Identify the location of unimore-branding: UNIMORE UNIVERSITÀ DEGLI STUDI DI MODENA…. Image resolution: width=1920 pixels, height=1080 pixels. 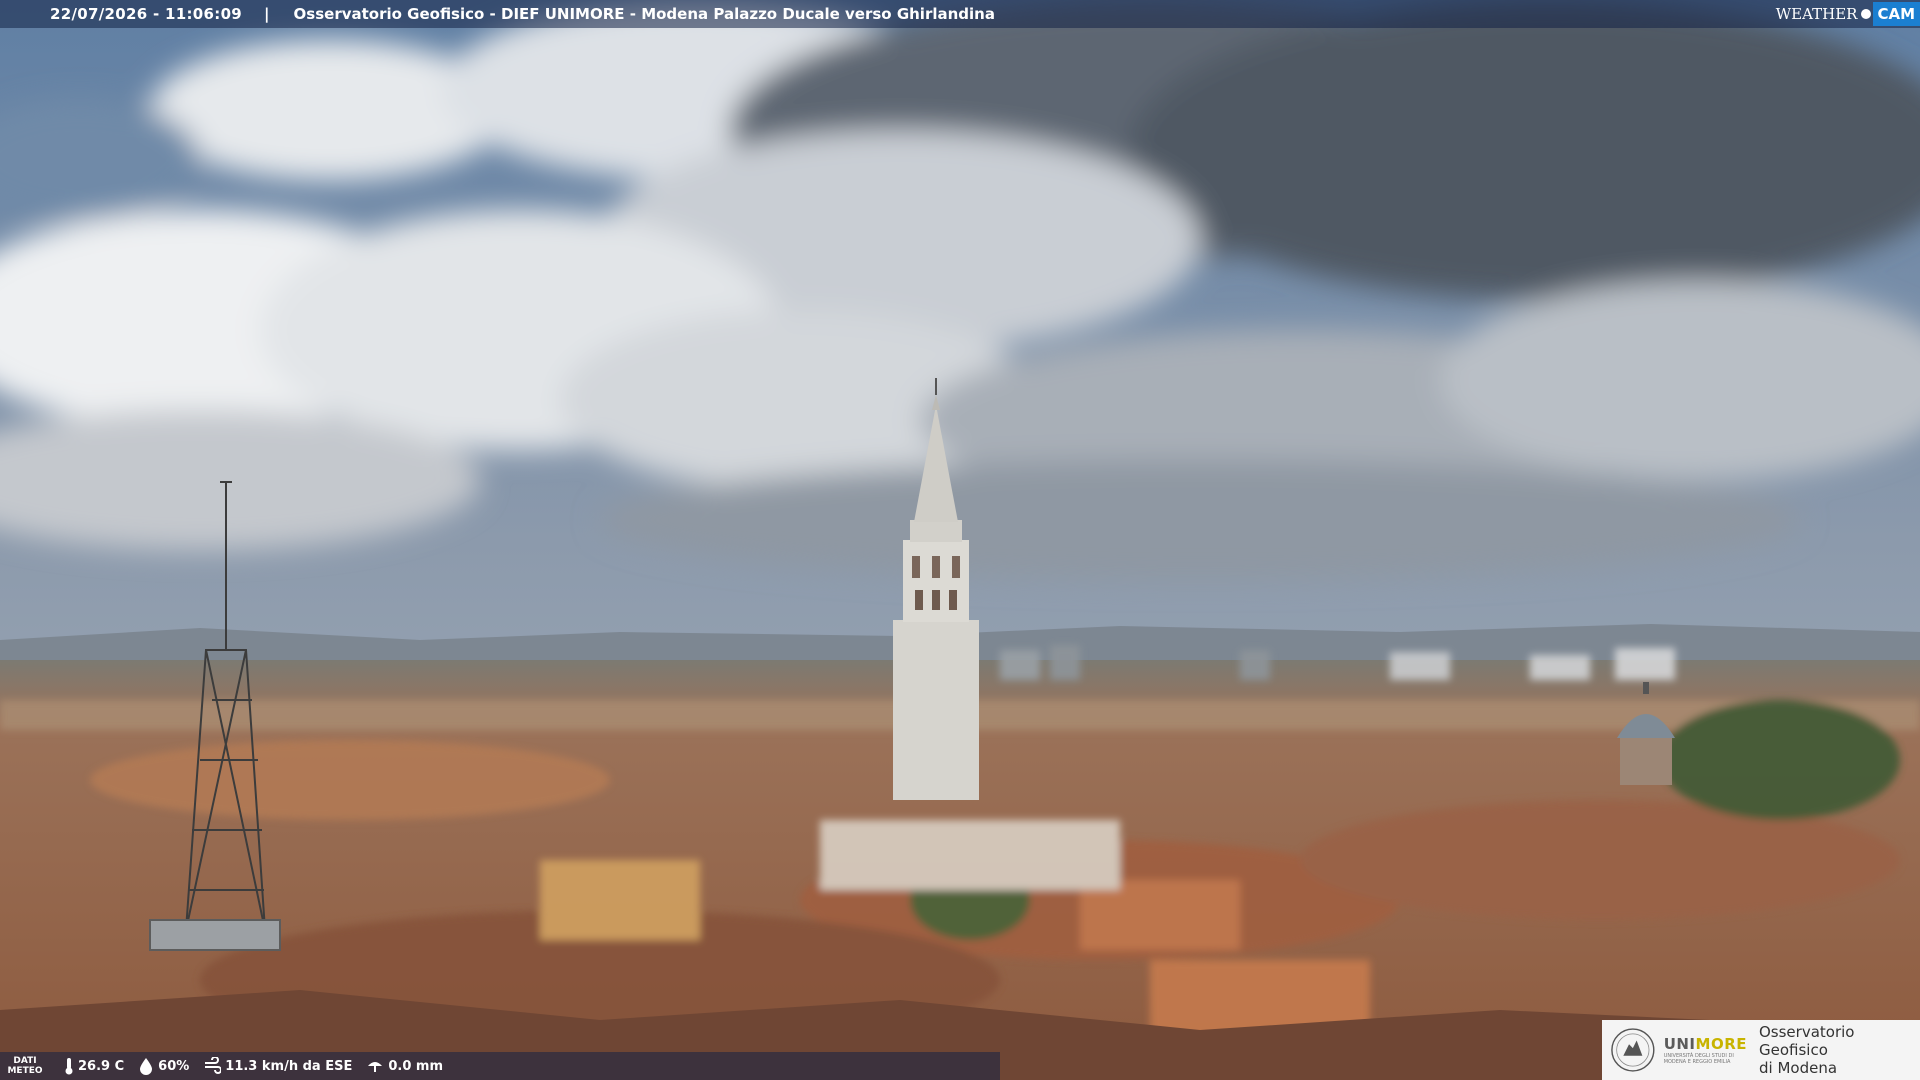
(1761, 1050).